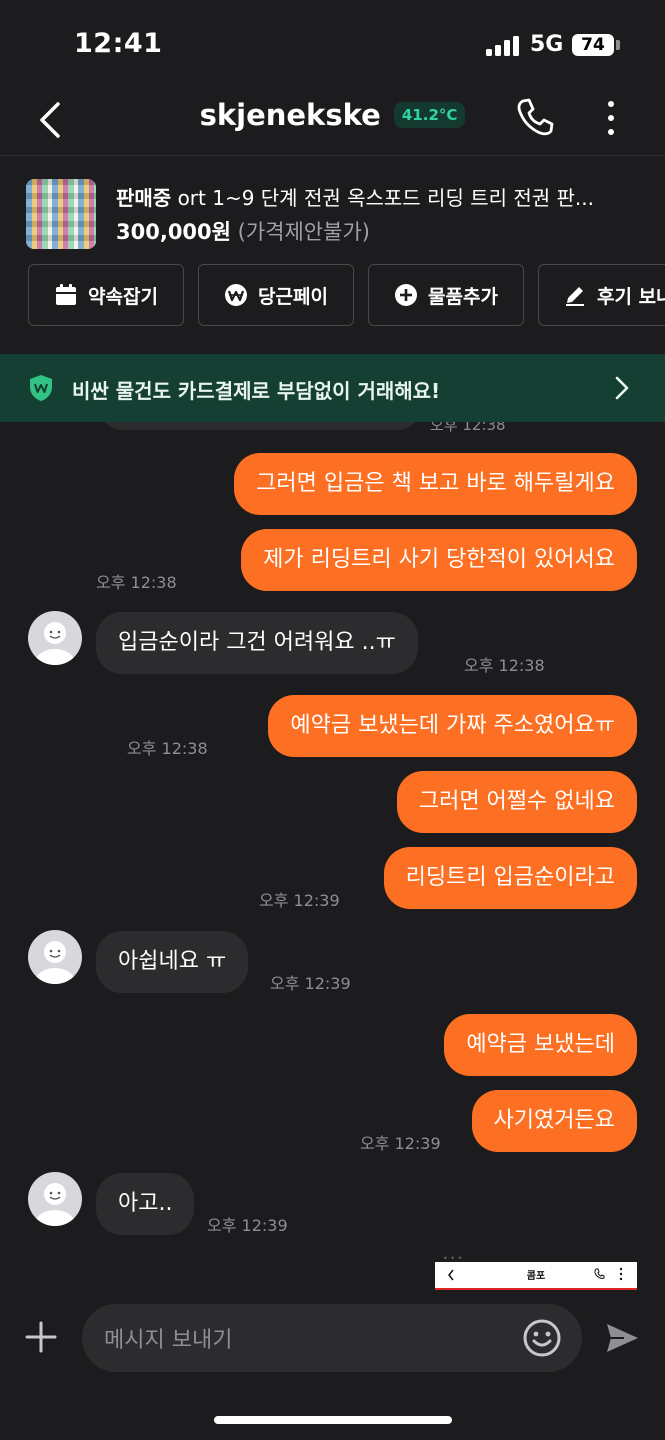 This screenshot has width=665, height=1440. Describe the element at coordinates (535, 117) in the screenshot. I see `phone-icon` at that location.